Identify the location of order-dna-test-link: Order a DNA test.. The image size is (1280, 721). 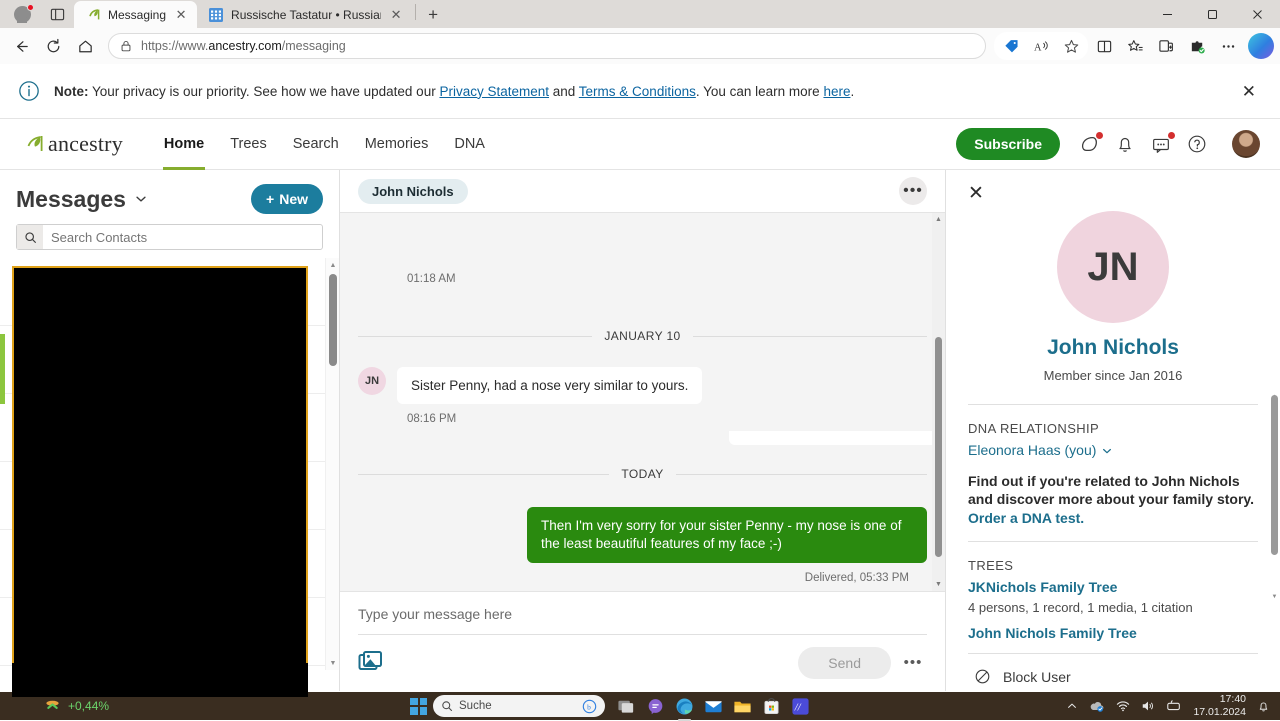
(1026, 518).